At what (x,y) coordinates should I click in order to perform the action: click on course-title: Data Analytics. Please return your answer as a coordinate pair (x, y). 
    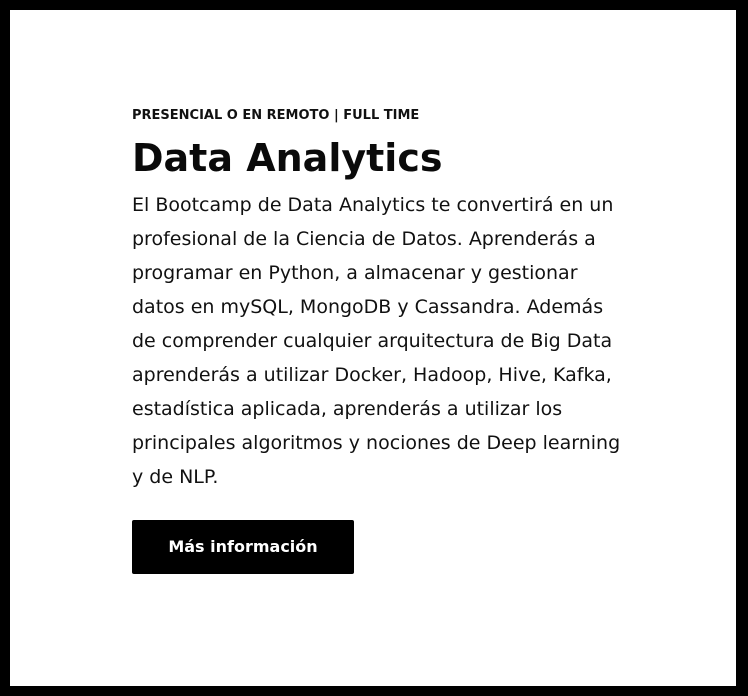
    Looking at the image, I should click on (287, 158).